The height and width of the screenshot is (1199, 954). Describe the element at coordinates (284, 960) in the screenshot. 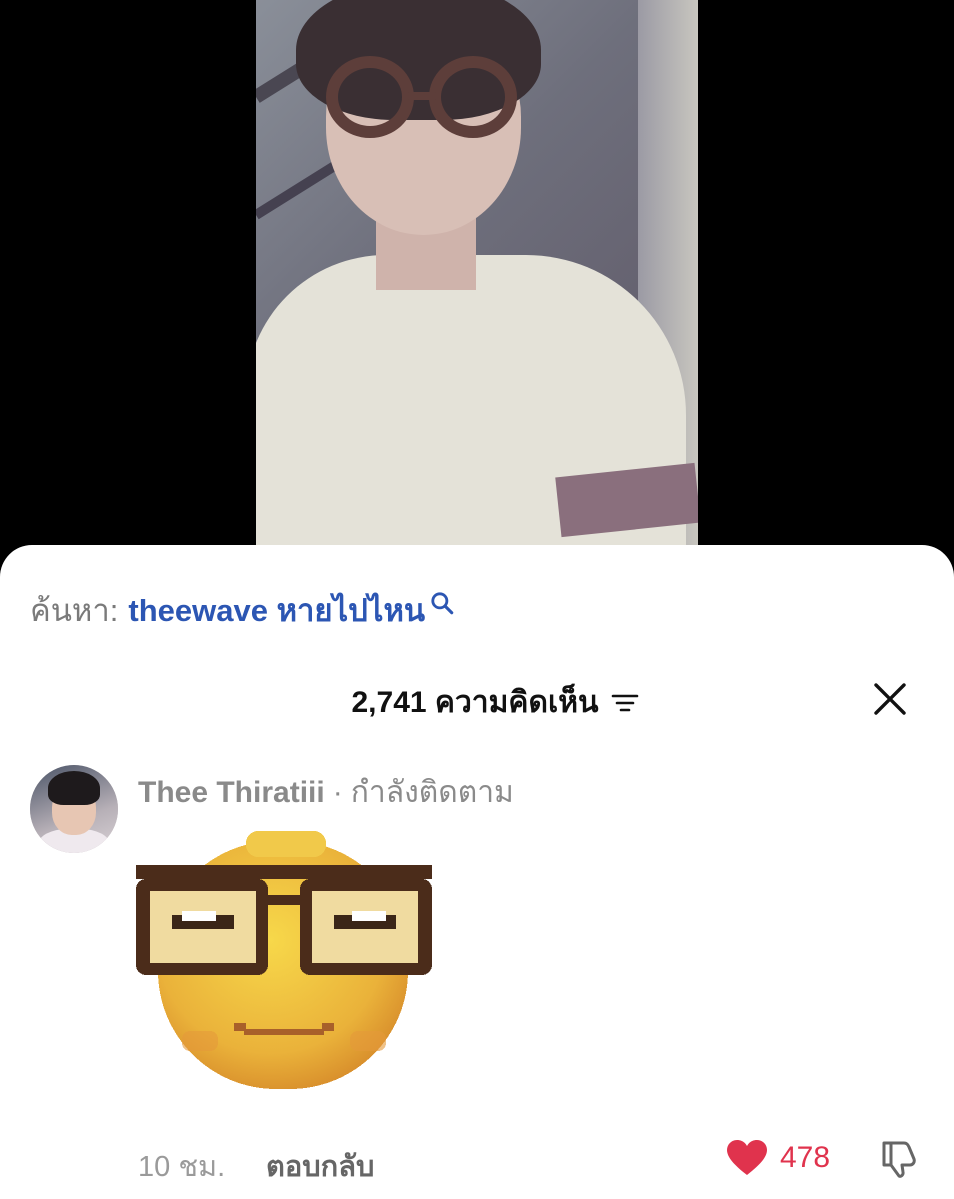

I see `nerd-face-sticker` at that location.